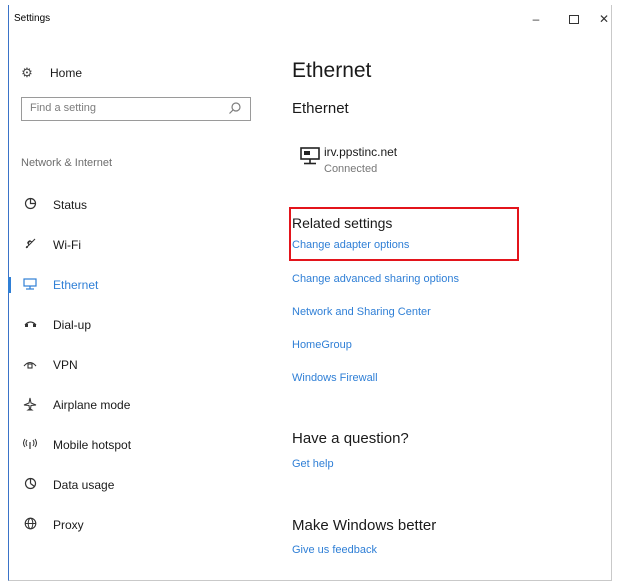  What do you see at coordinates (30, 445) in the screenshot?
I see `hotspot-icon` at bounding box center [30, 445].